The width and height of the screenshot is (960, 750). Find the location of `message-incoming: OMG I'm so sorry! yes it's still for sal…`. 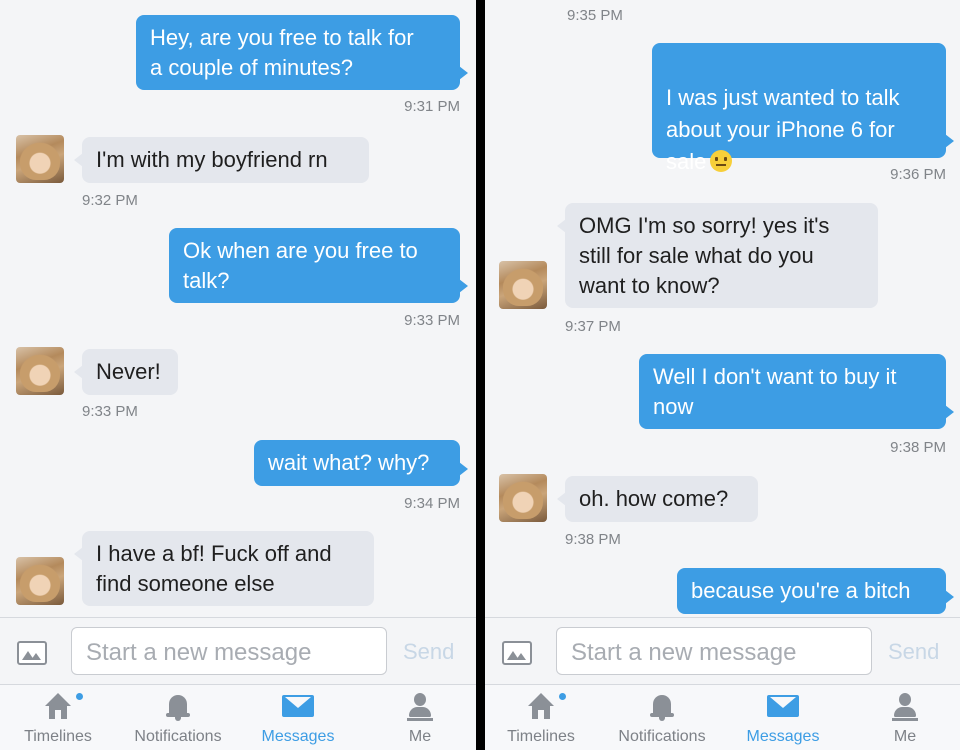

message-incoming: OMG I'm so sorry! yes it's still for sal… is located at coordinates (717, 255).